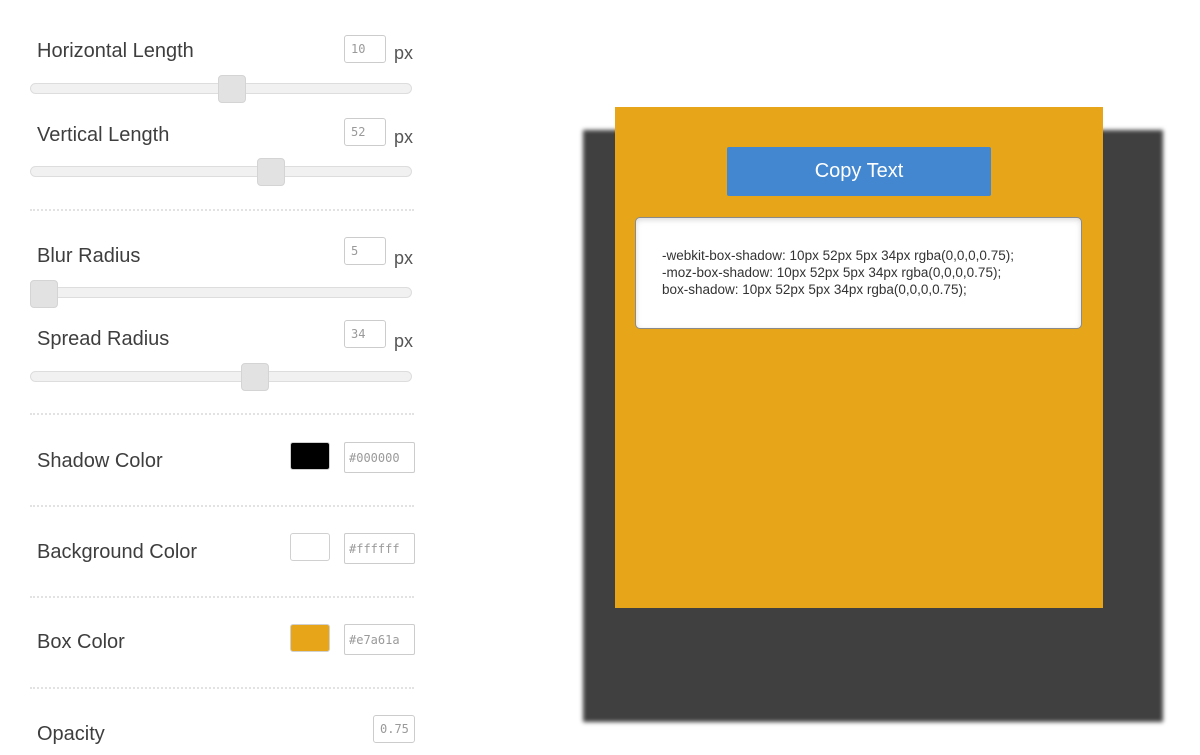 The width and height of the screenshot is (1200, 755). Describe the element at coordinates (100, 461) in the screenshot. I see `shadow-color-label: Shadow Color` at that location.